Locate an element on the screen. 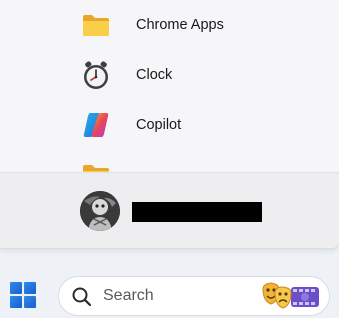 Image resolution: width=339 pixels, height=318 pixels. app-item-copilot: Copilot is located at coordinates (190, 125).